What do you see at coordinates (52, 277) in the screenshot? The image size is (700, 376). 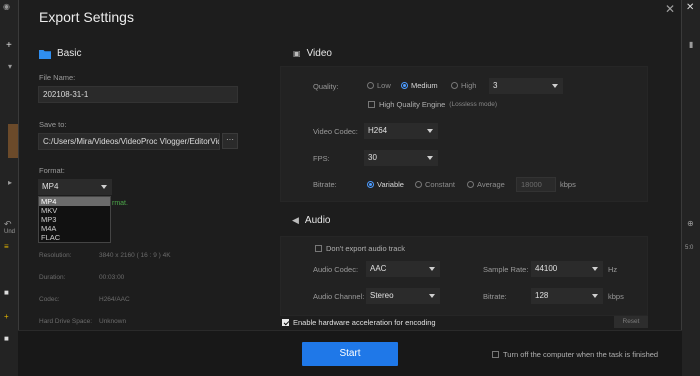 I see `duration-label: Duration:` at bounding box center [52, 277].